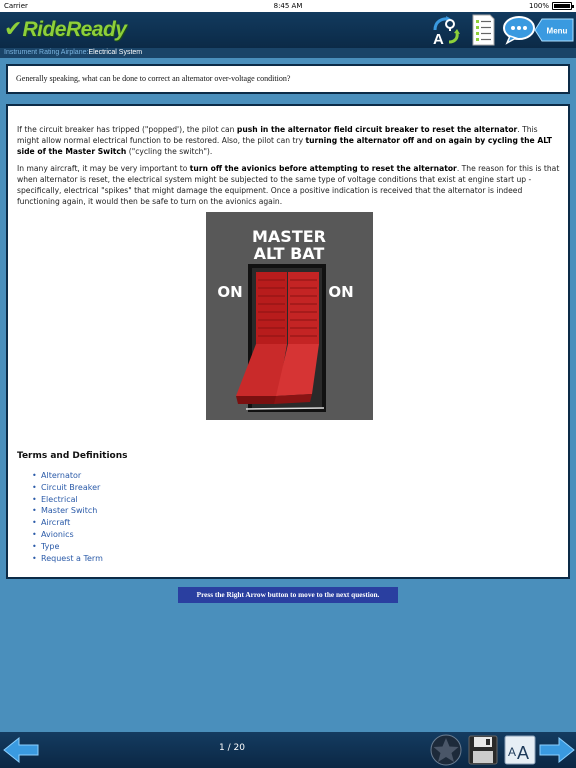 The width and height of the screenshot is (576, 768). What do you see at coordinates (538, 6) in the screenshot?
I see `battery-percent: 100%` at bounding box center [538, 6].